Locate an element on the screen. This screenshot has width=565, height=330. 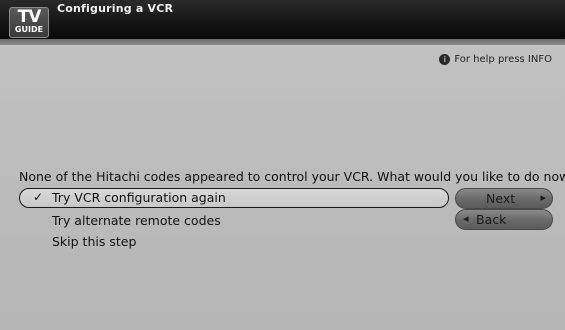
logo-guide-text: GUIDE is located at coordinates (29, 29).